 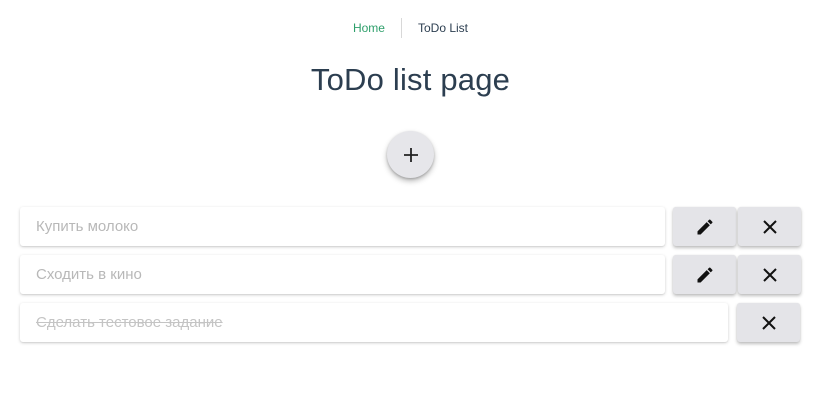 I want to click on page-title: ToDo list page, so click(x=410, y=79).